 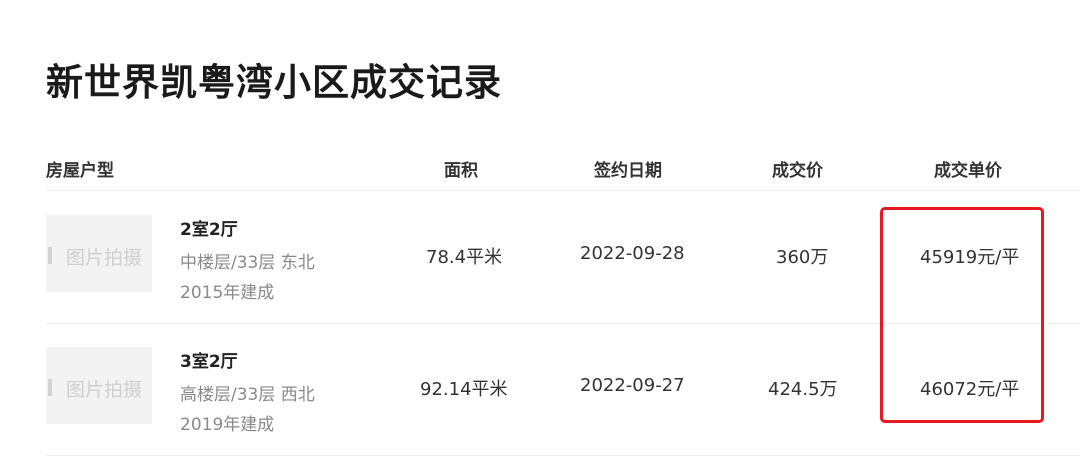 I want to click on area-value: 92.14平米, so click(x=464, y=389).